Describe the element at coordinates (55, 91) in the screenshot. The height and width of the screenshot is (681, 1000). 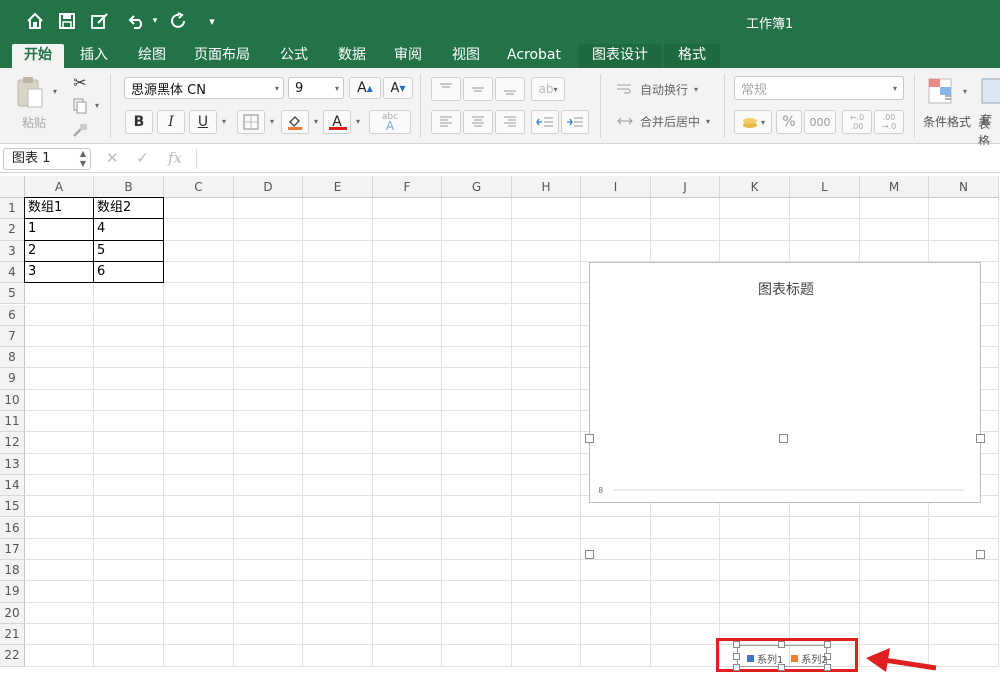
I see `paste-dropdown-icon: ▾` at that location.